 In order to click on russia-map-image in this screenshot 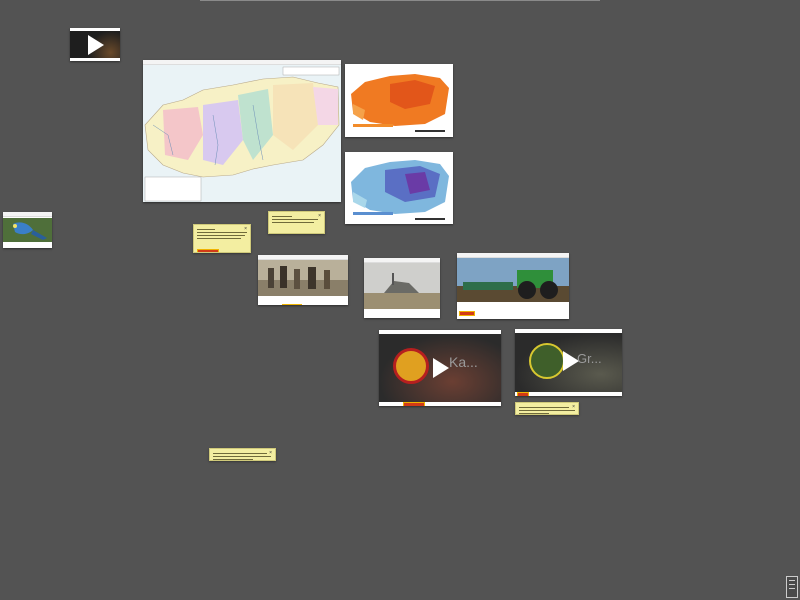, I will do `click(242, 133)`.